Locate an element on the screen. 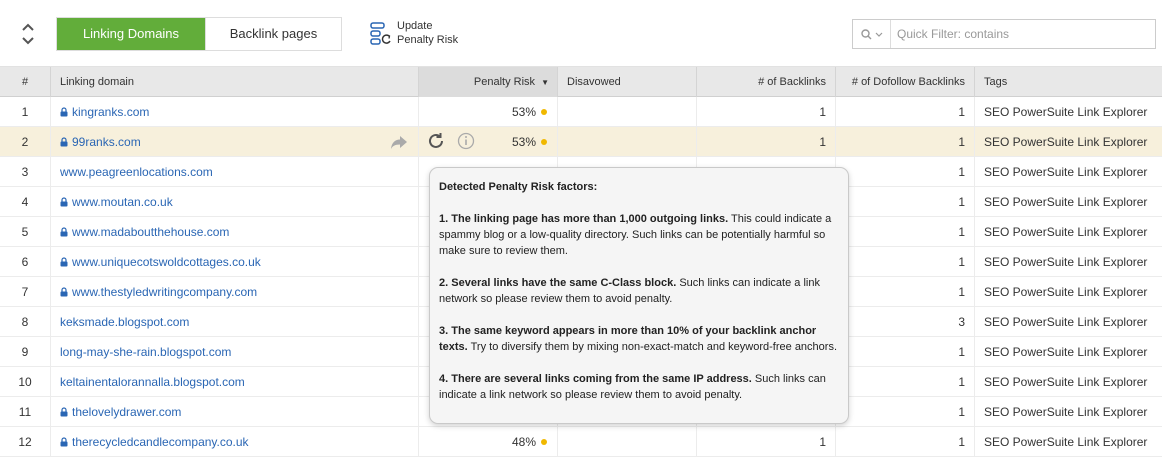 This screenshot has height=467, width=1162. col-backlinks: # of Backlinks is located at coordinates (766, 82).